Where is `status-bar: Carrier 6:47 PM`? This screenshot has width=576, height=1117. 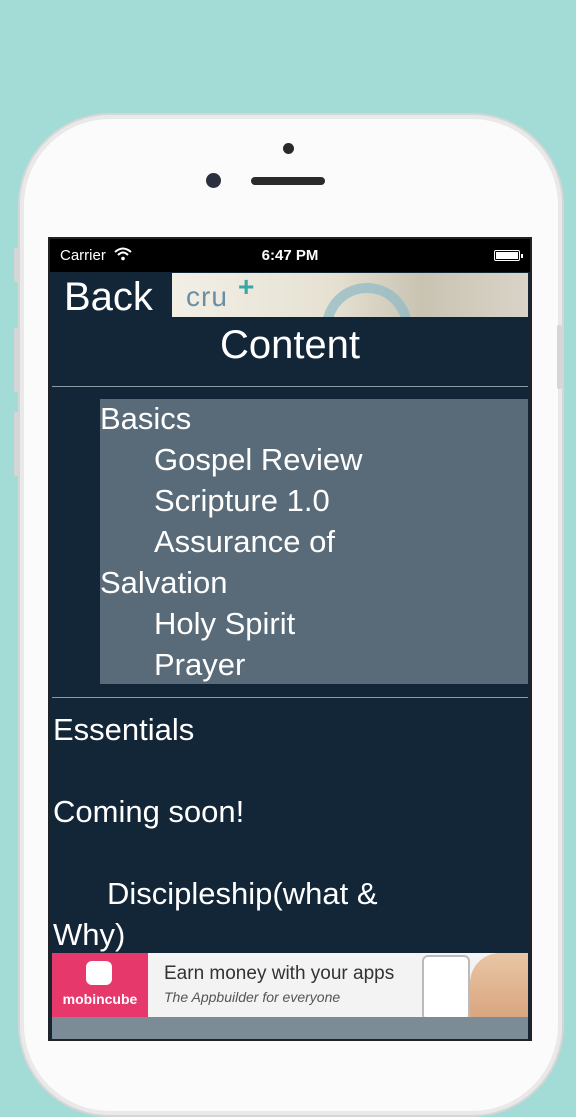
status-bar: Carrier 6:47 PM is located at coordinates (290, 255).